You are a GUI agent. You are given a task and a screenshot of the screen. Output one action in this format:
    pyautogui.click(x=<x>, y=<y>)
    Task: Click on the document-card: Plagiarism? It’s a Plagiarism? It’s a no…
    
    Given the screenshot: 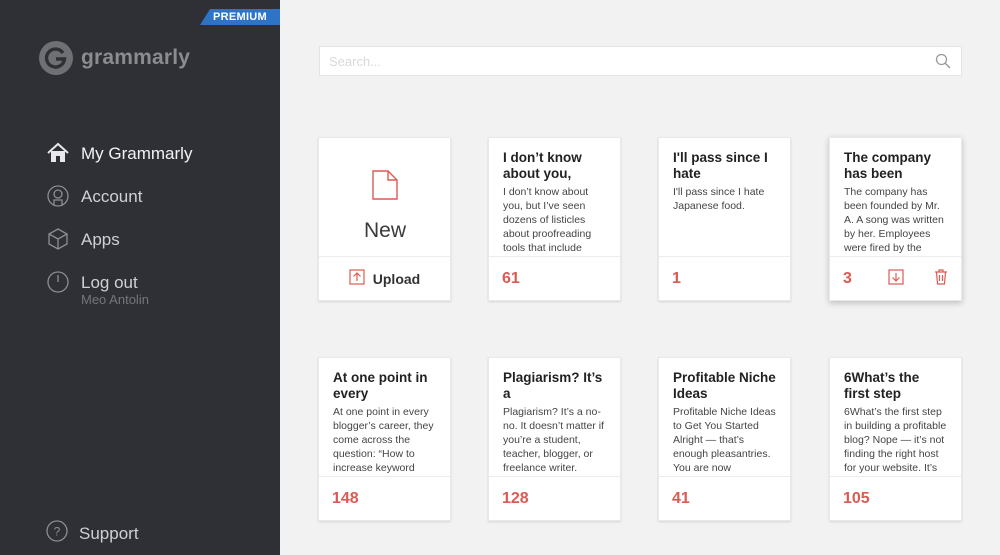 What is the action you would take?
    pyautogui.click(x=554, y=439)
    